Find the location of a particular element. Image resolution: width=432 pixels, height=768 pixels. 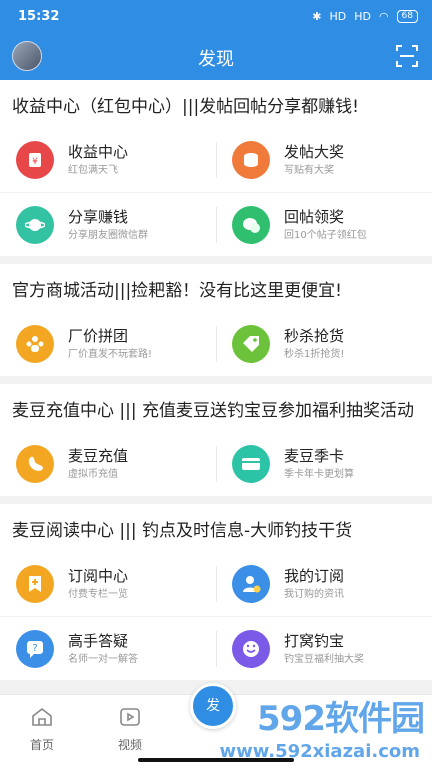

feature-text: 分享赚钱分享朋友圈微信群 is located at coordinates (108, 225).